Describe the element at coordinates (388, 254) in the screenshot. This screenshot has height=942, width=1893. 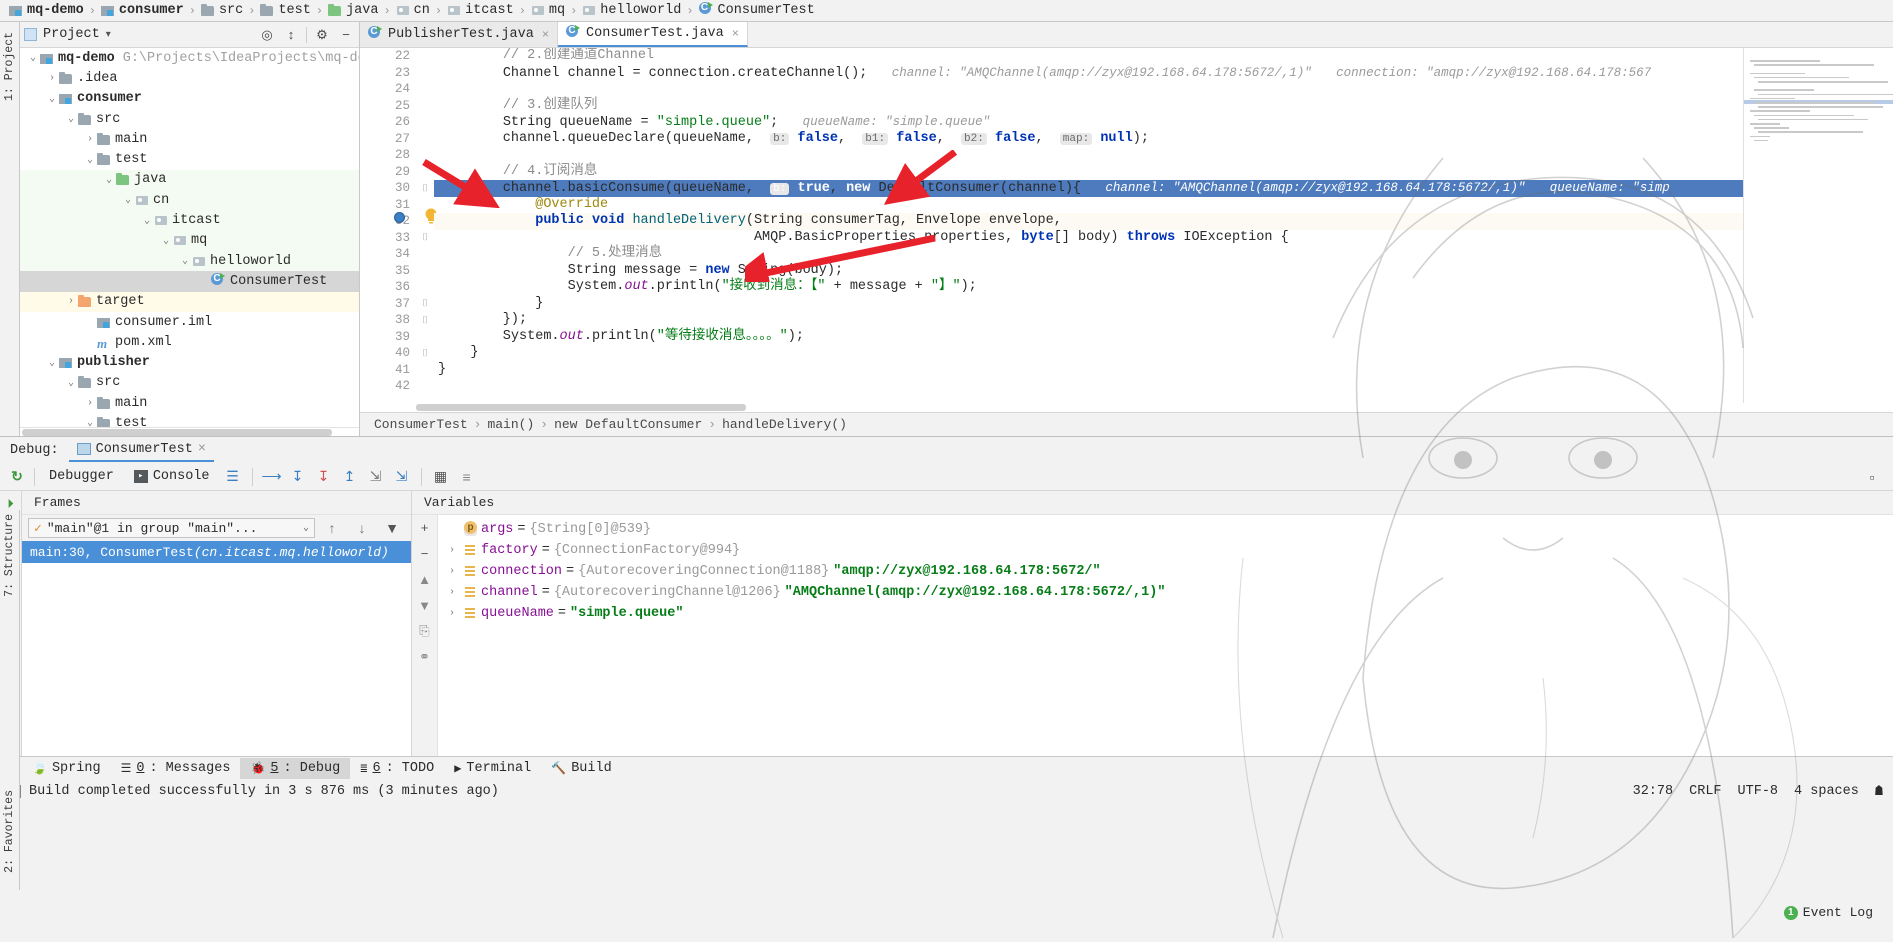
I see `line-number: 34` at that location.